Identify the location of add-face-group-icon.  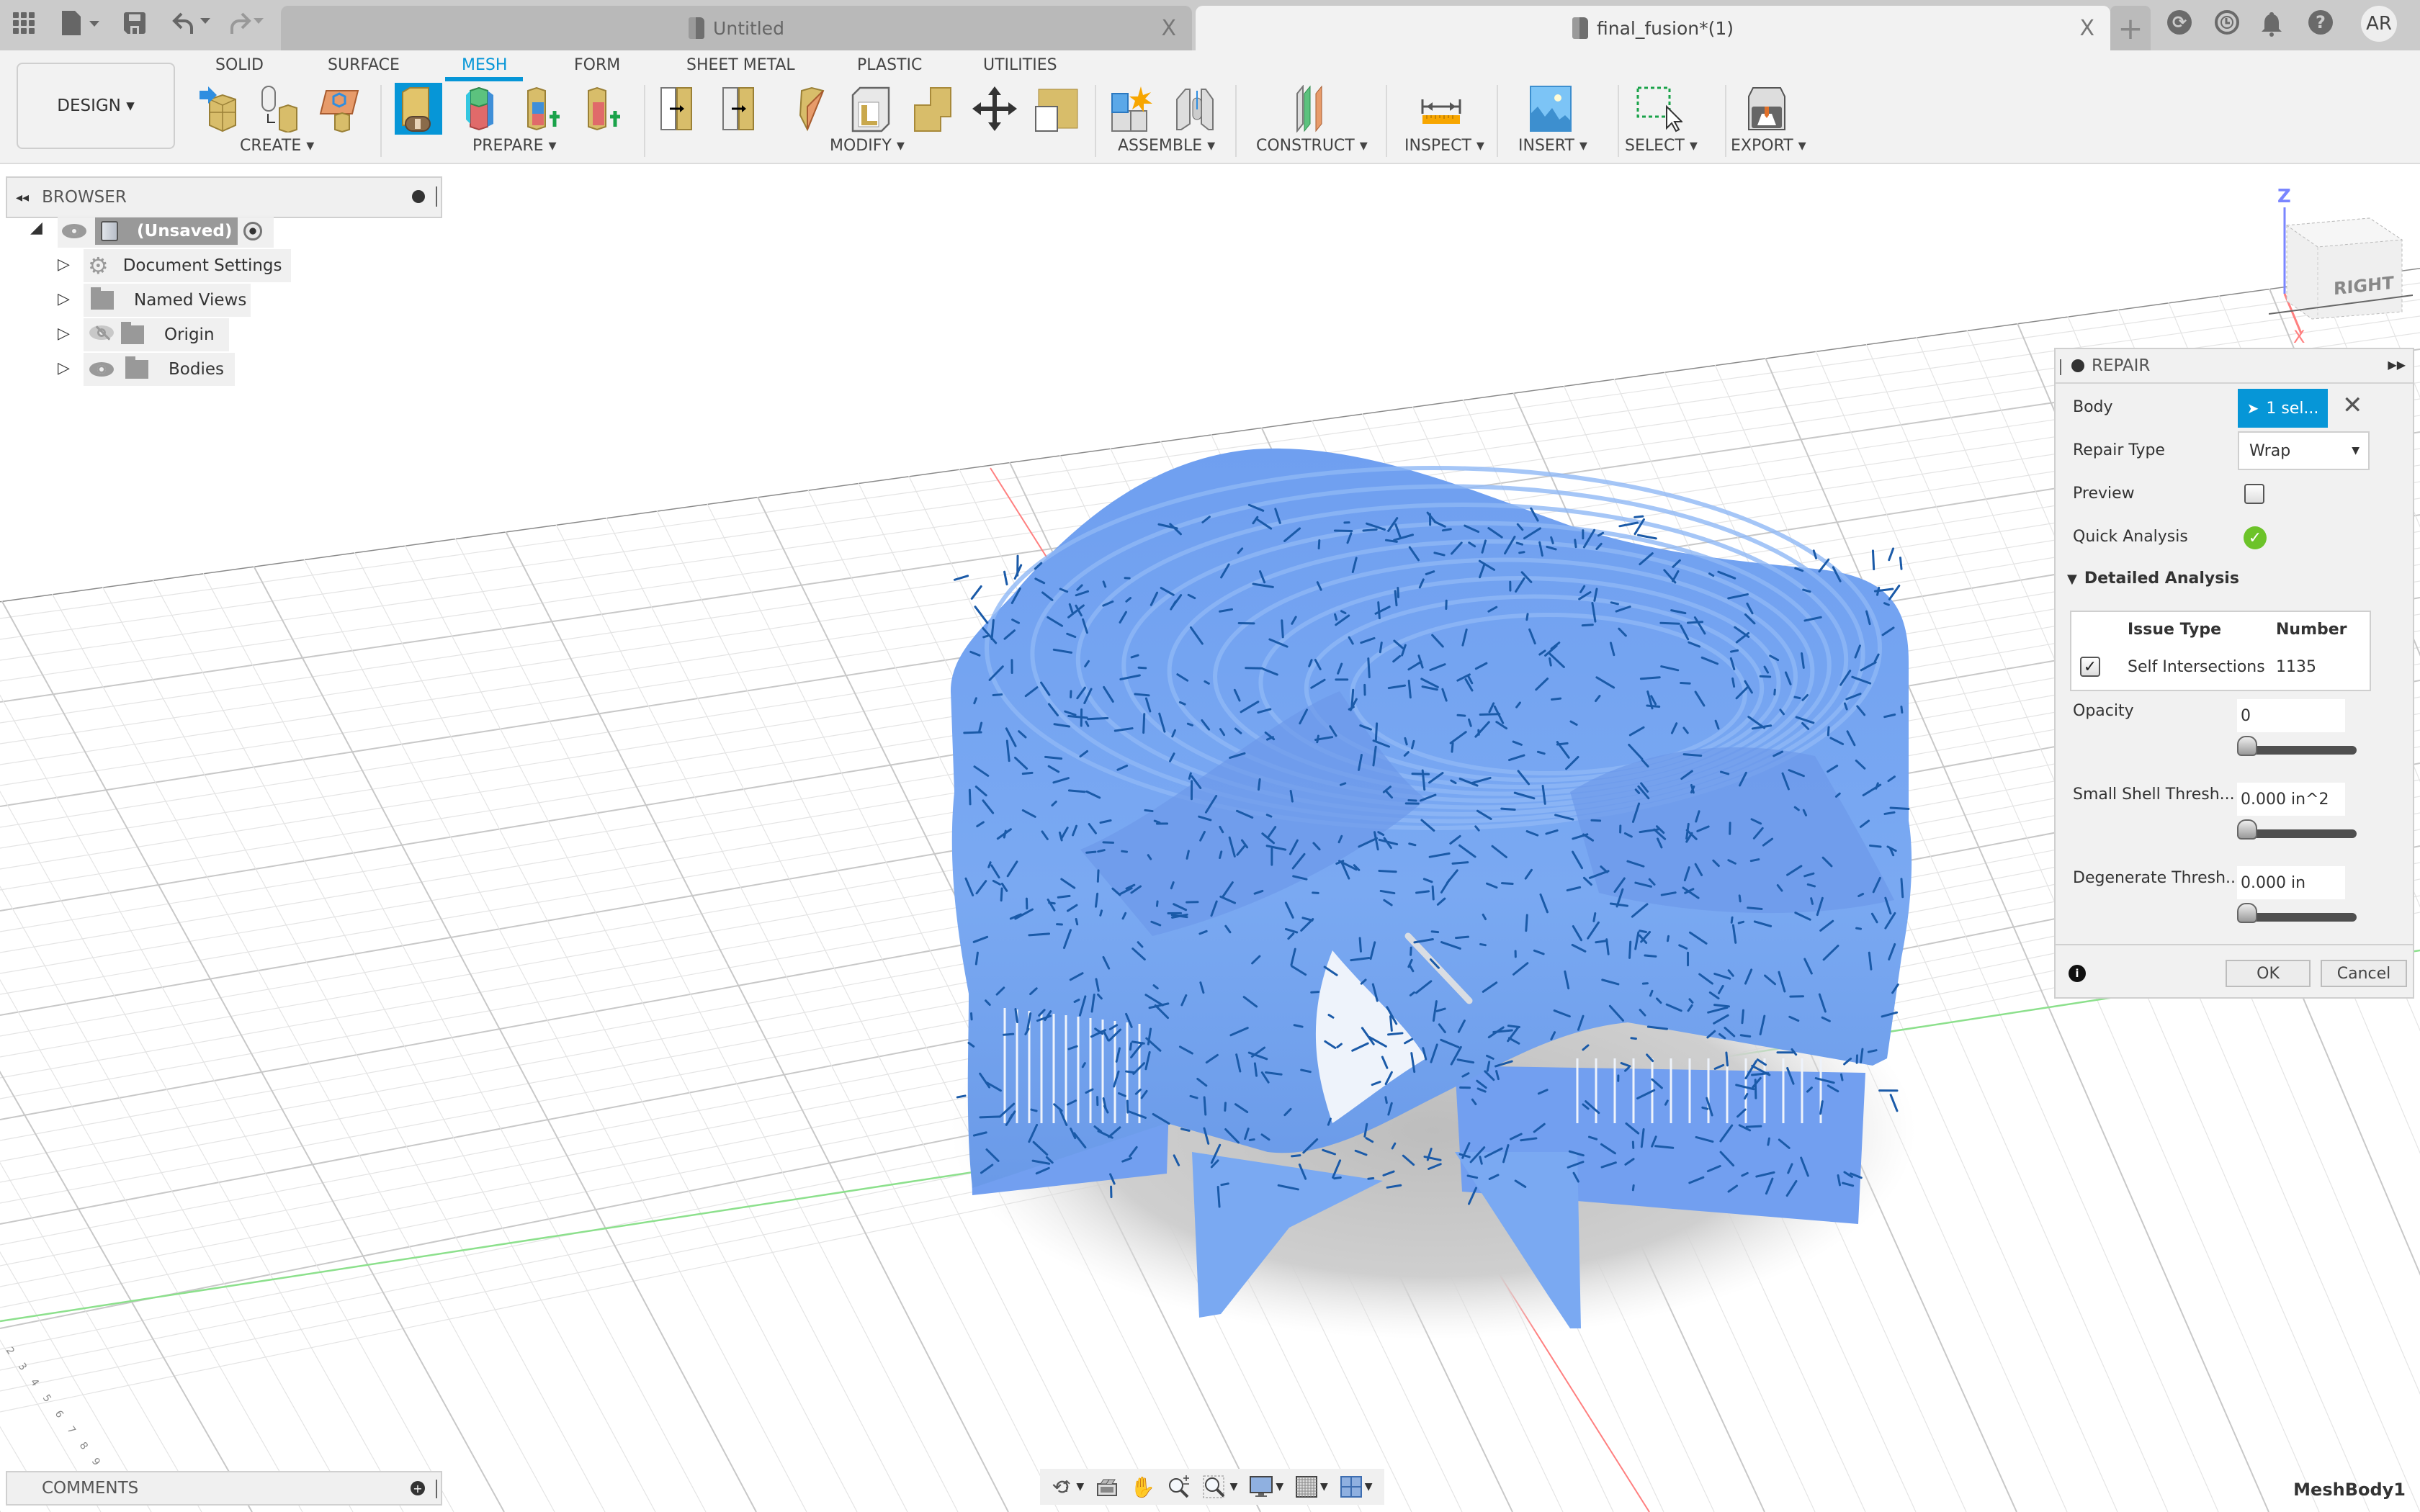
(542, 109).